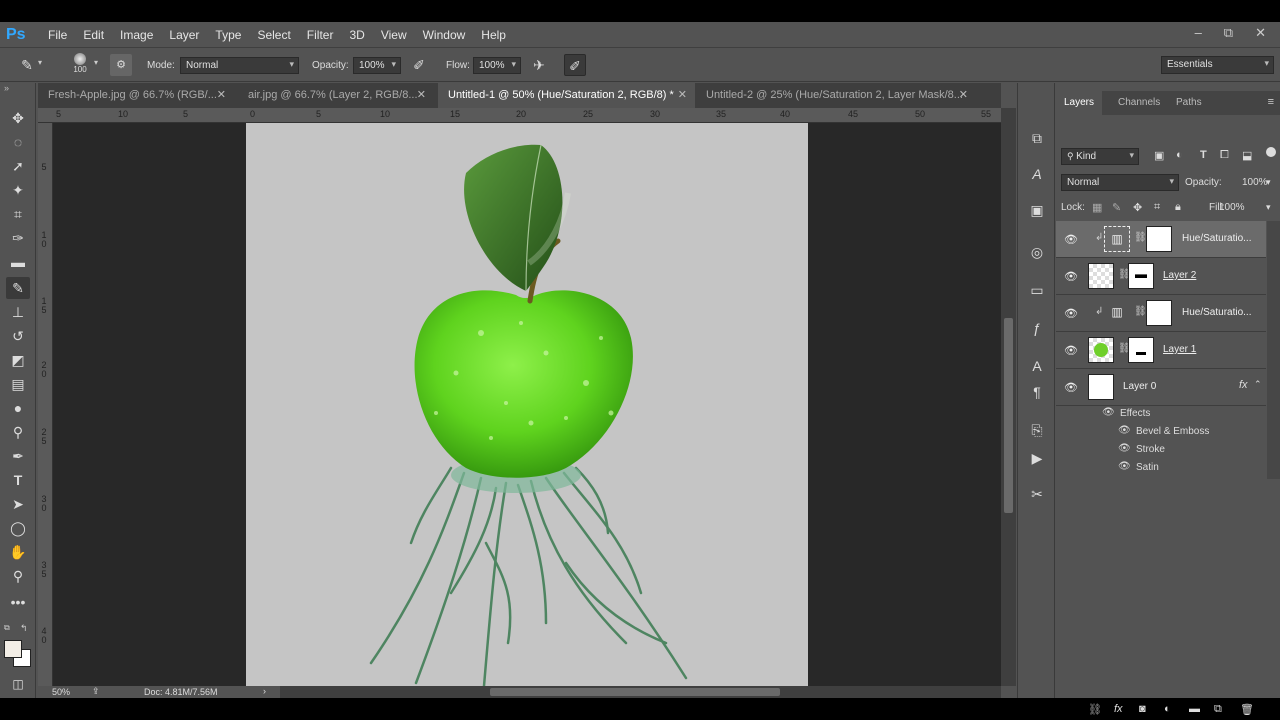  I want to click on menu-type: Type, so click(228, 35).